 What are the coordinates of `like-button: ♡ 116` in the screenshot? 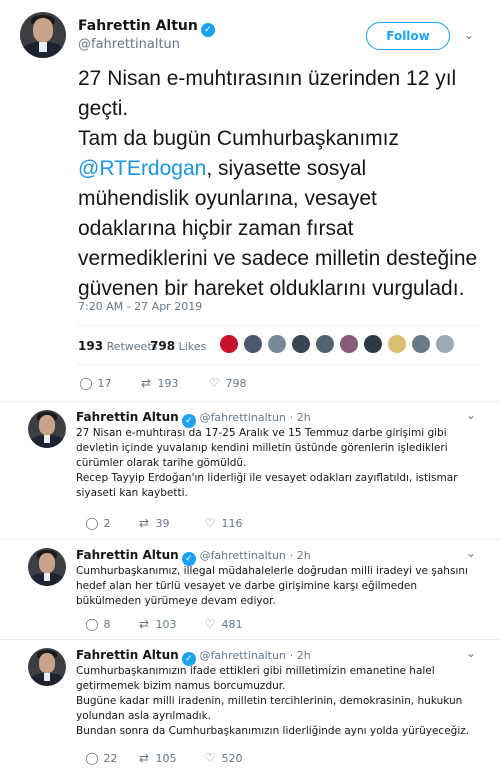 It's located at (222, 523).